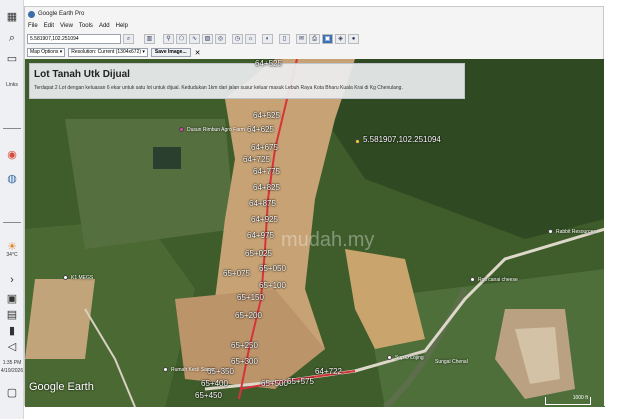  Describe the element at coordinates (260, 235) in the screenshot. I see `lot-label: 64+975` at that location.